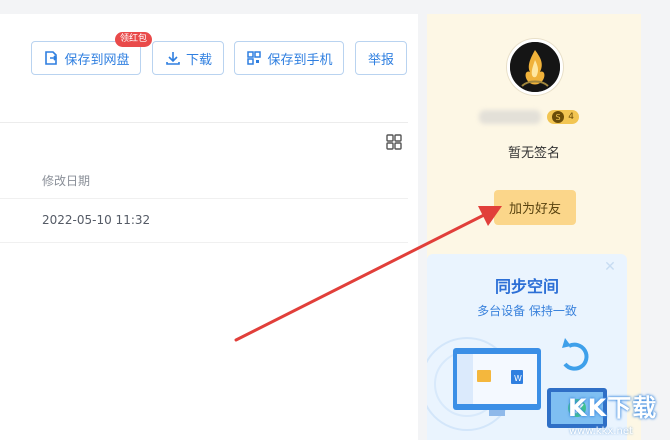 The width and height of the screenshot is (670, 440). I want to click on report-button: 举报, so click(381, 58).